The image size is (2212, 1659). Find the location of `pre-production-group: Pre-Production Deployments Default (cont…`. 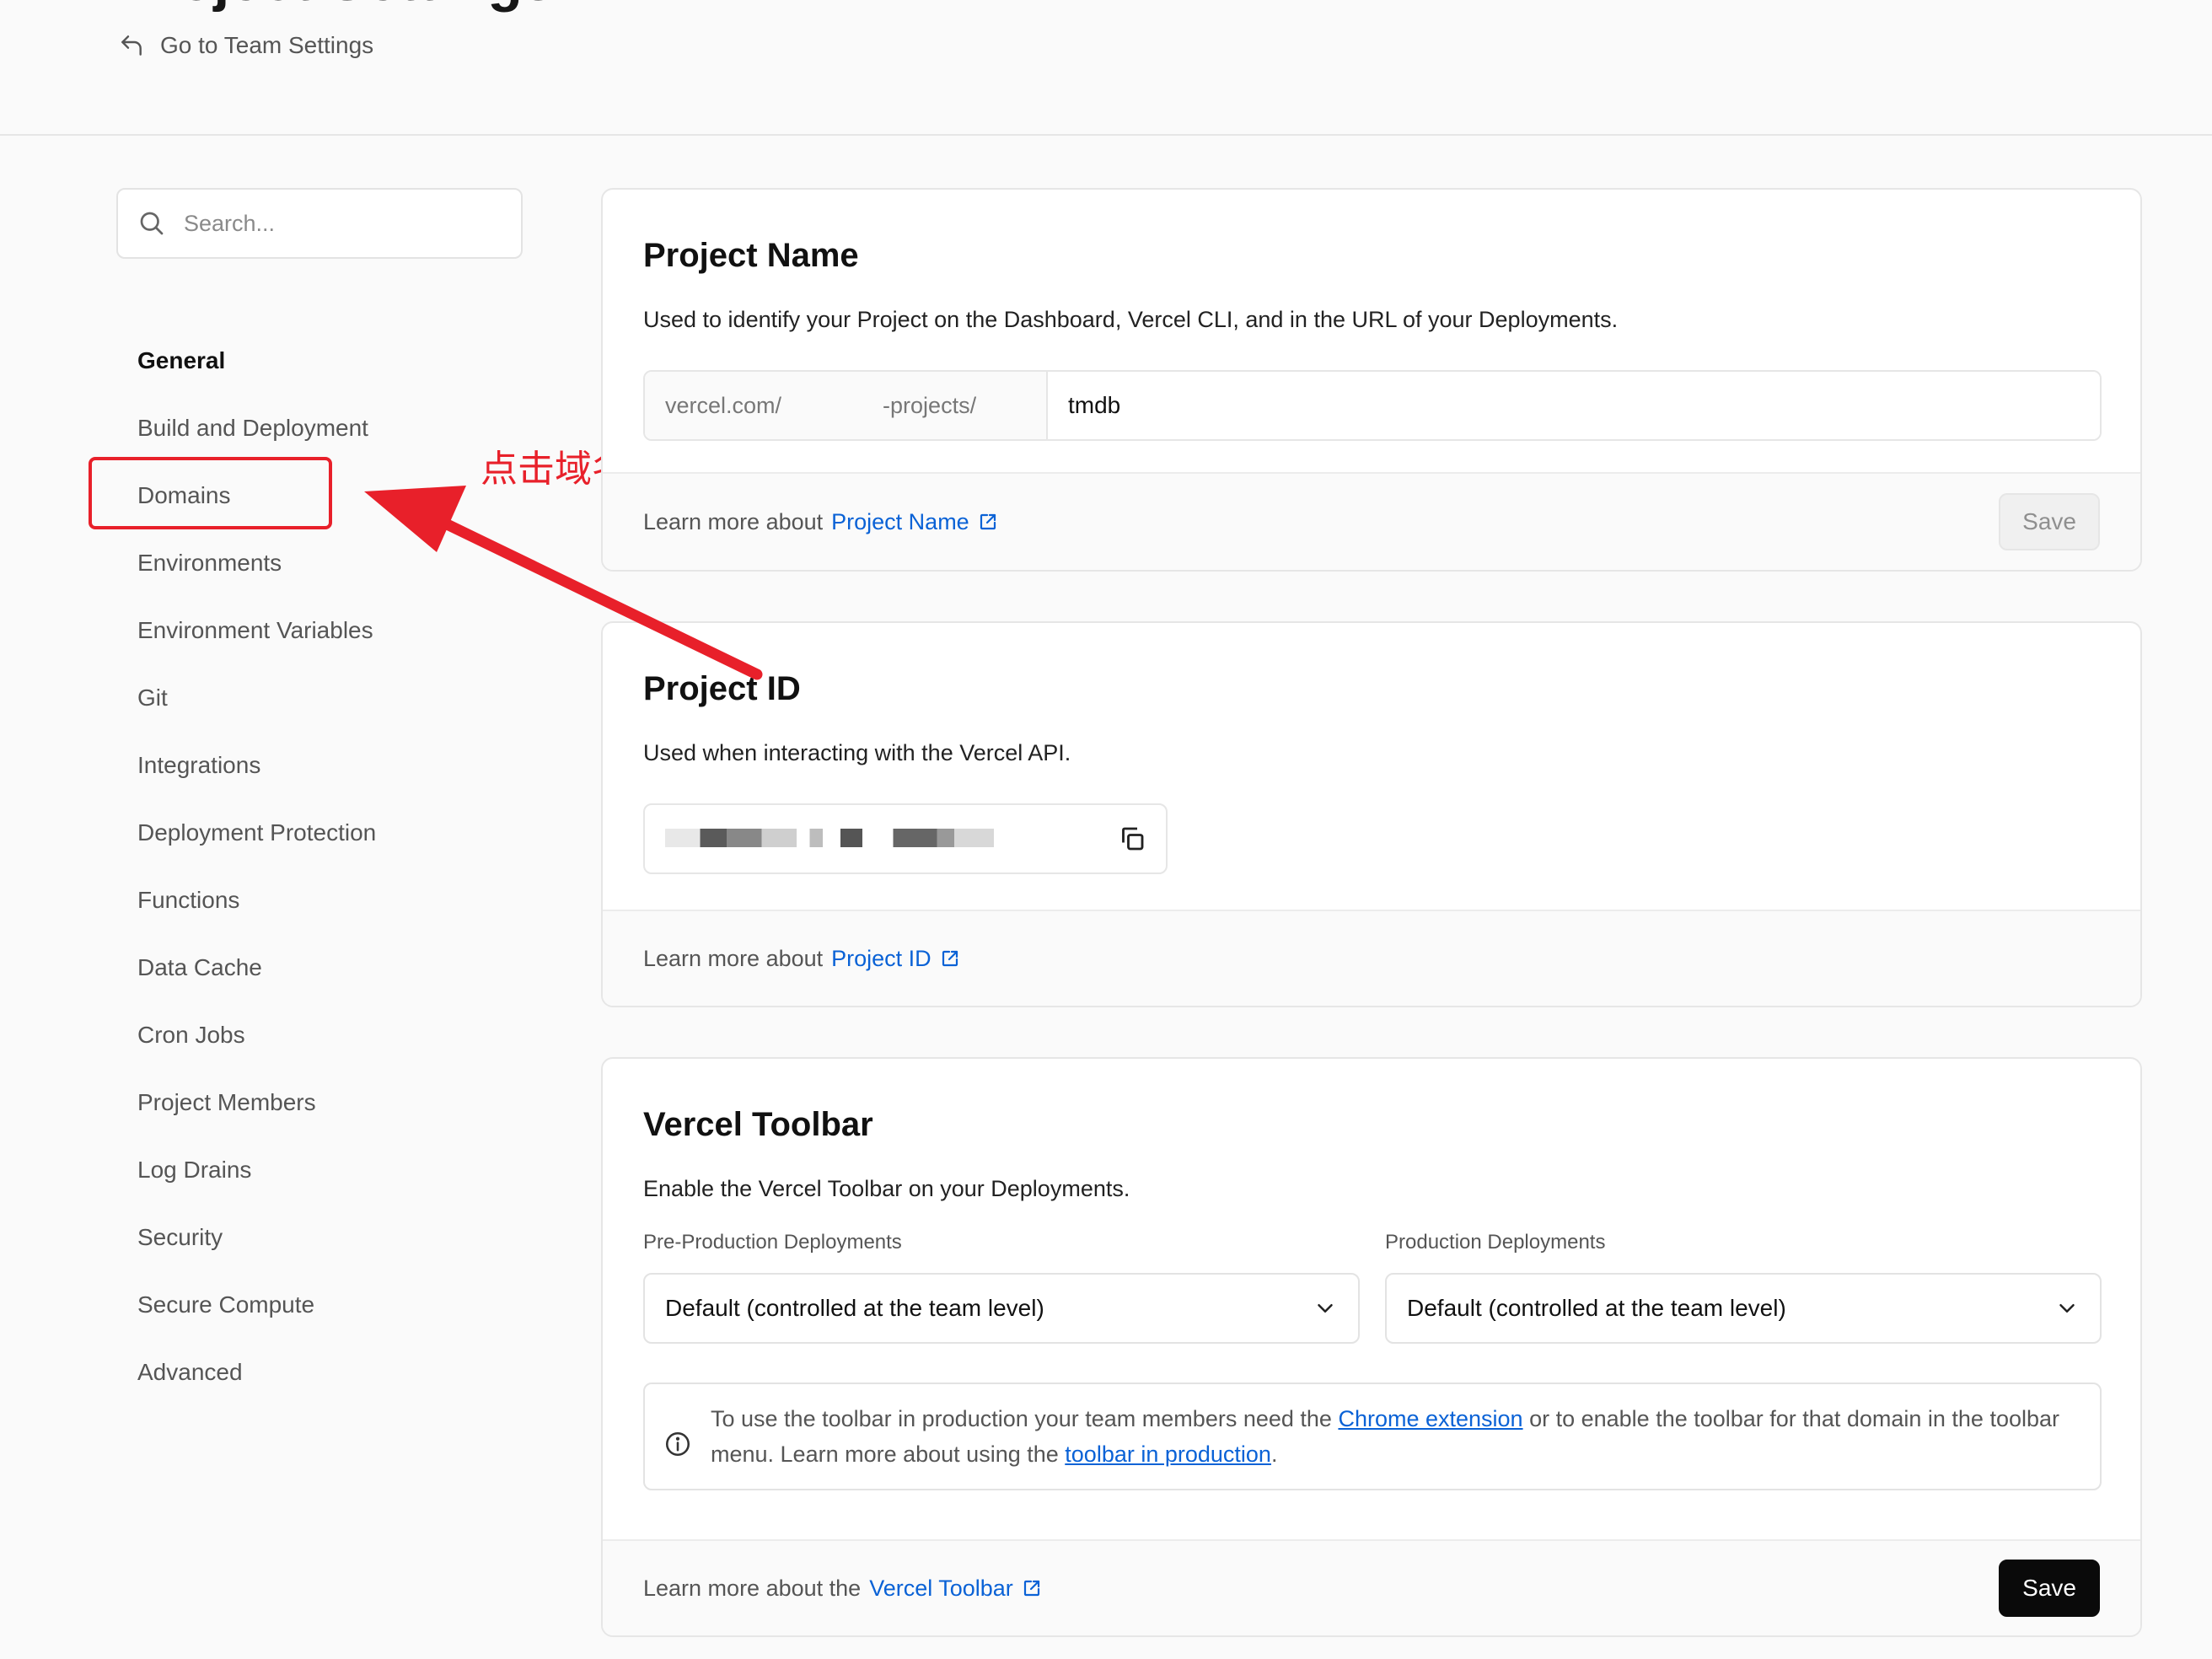

pre-production-group: Pre-Production Deployments Default (cont… is located at coordinates (1001, 1288).